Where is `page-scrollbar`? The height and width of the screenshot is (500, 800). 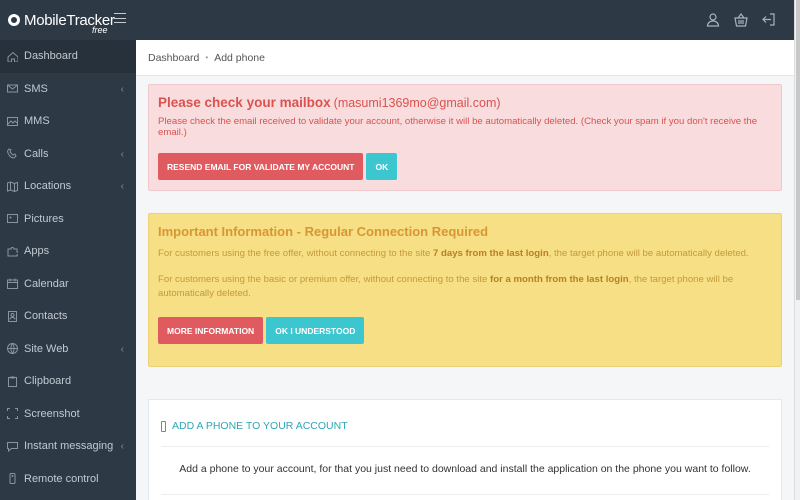 page-scrollbar is located at coordinates (797, 250).